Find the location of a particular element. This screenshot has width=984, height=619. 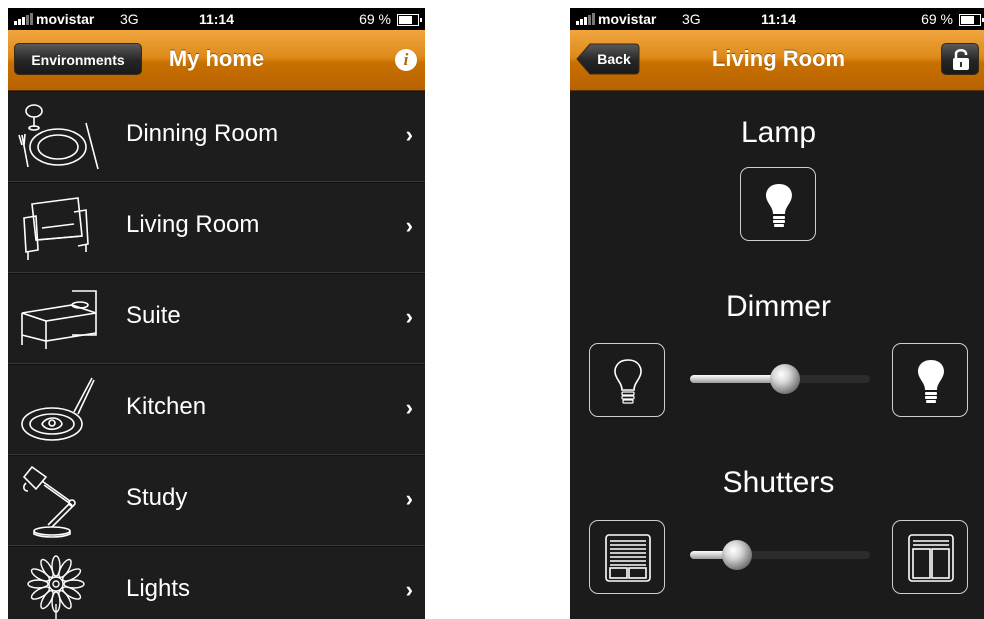

lamp-label: Lamp is located at coordinates (778, 132).